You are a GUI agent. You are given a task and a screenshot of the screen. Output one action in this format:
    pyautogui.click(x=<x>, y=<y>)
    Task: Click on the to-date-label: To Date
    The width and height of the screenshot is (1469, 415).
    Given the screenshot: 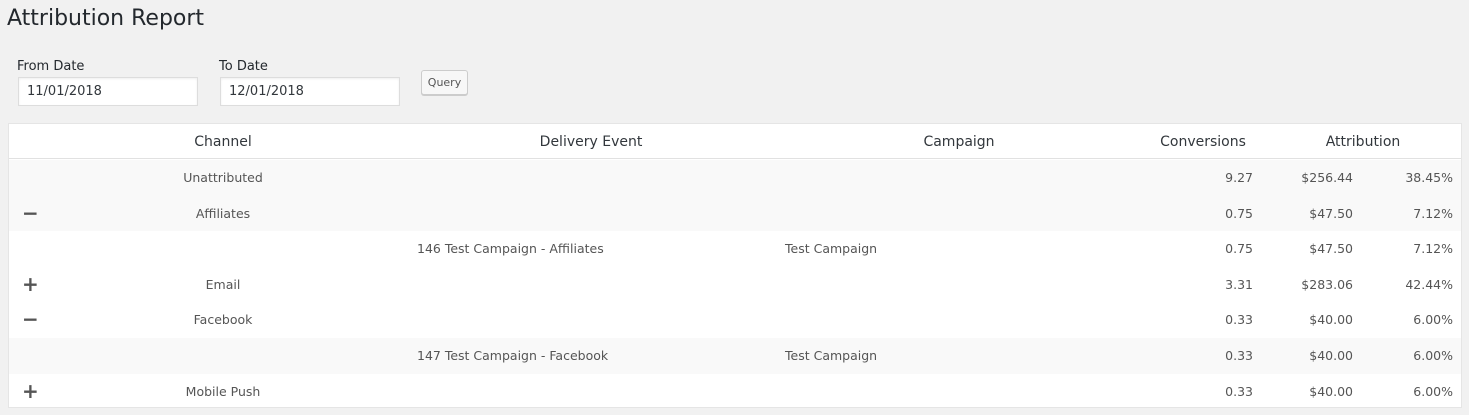 What is the action you would take?
    pyautogui.click(x=243, y=66)
    